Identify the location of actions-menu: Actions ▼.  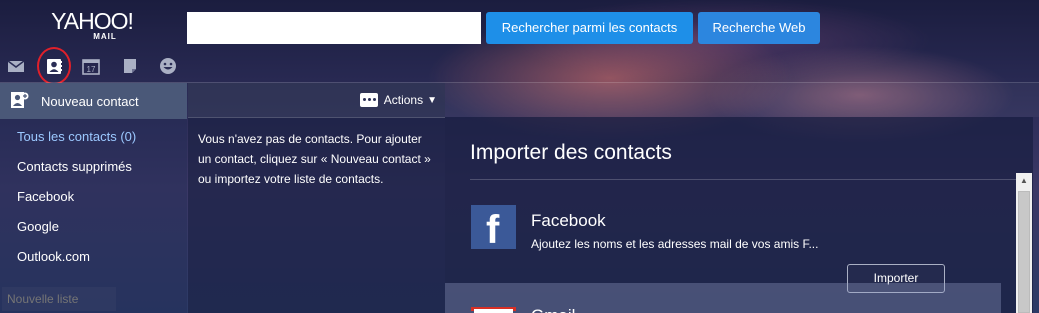
(398, 100).